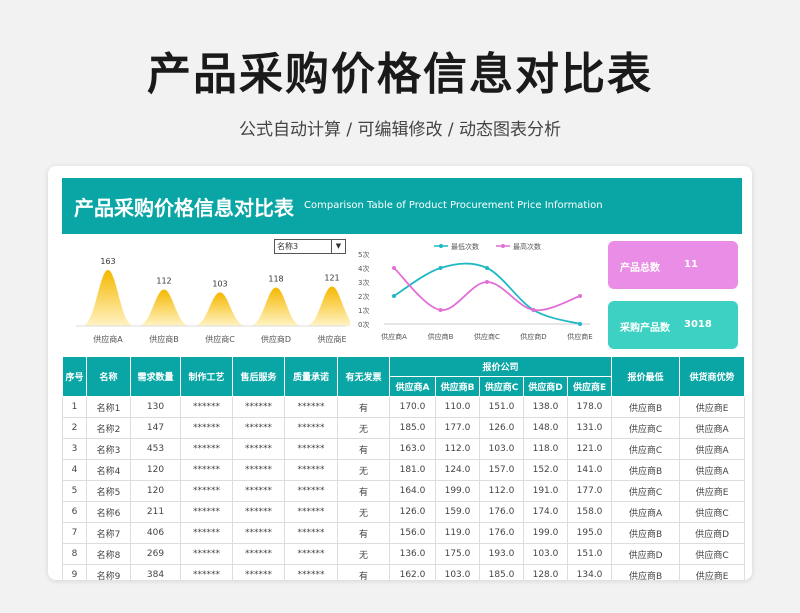 Image resolution: width=800 pixels, height=613 pixels. I want to click on table-cell: 195.0, so click(589, 533).